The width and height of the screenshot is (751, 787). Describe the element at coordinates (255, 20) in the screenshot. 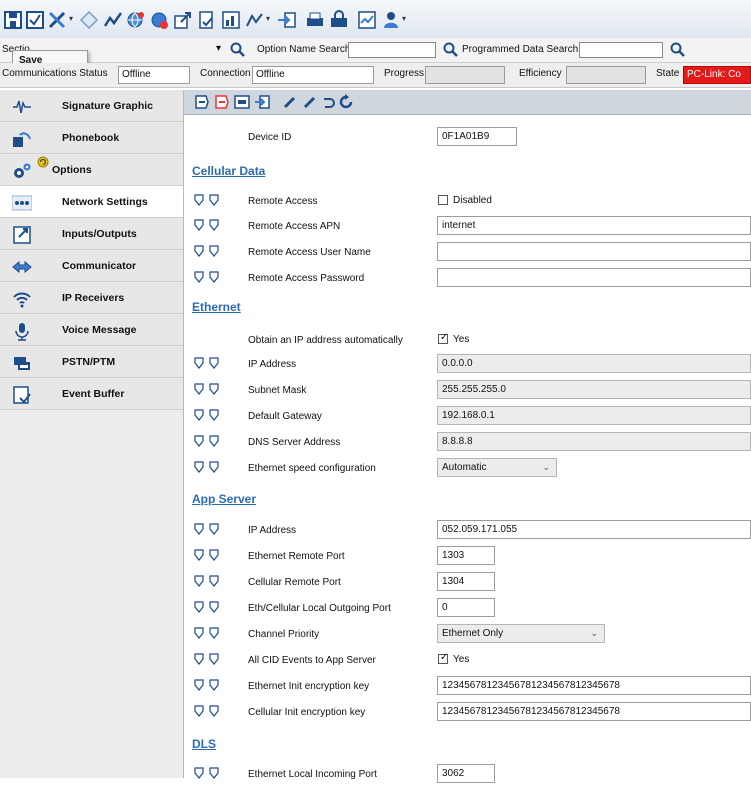

I see `signal-tool-icon` at that location.